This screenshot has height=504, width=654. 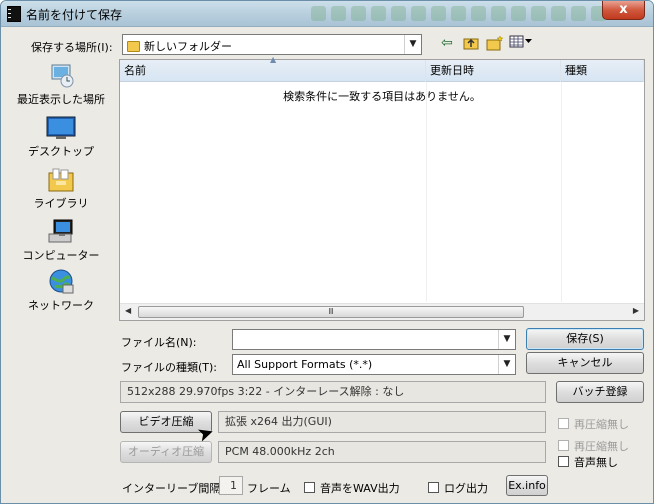 I want to click on scroll-left-icon: ◀, so click(x=128, y=310).